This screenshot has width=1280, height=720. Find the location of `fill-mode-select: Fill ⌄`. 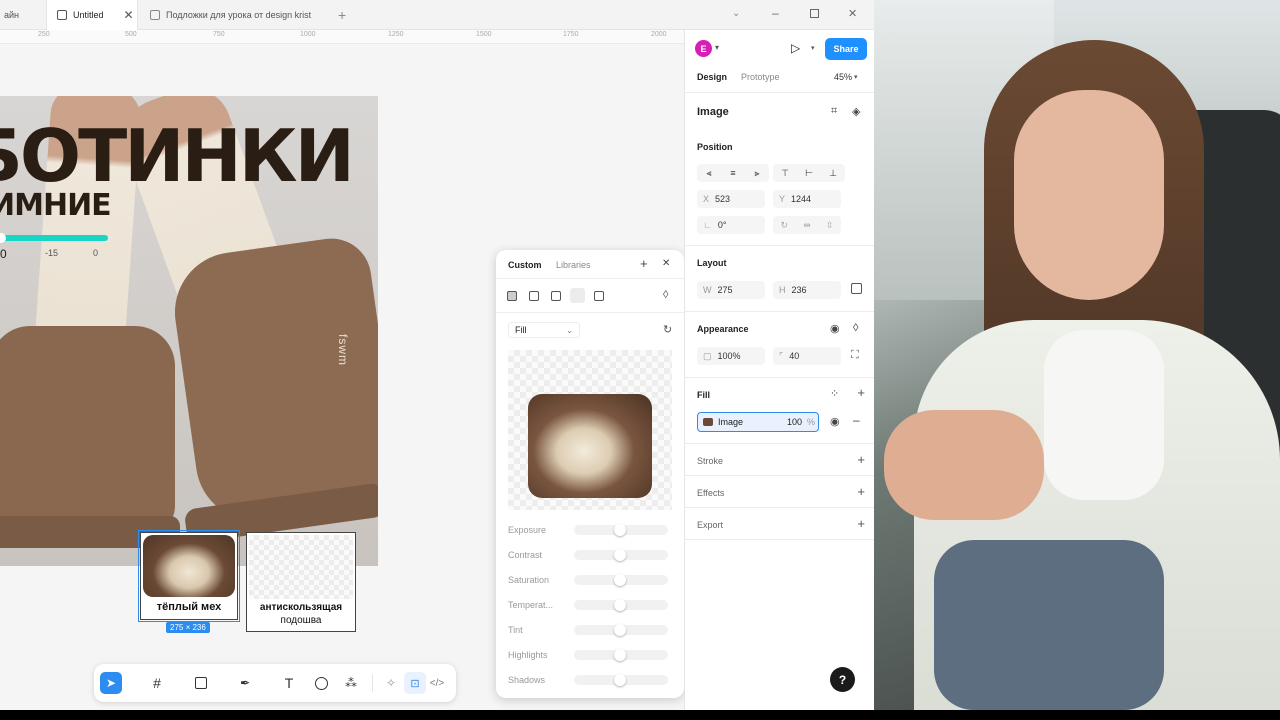

fill-mode-select: Fill ⌄ is located at coordinates (544, 330).